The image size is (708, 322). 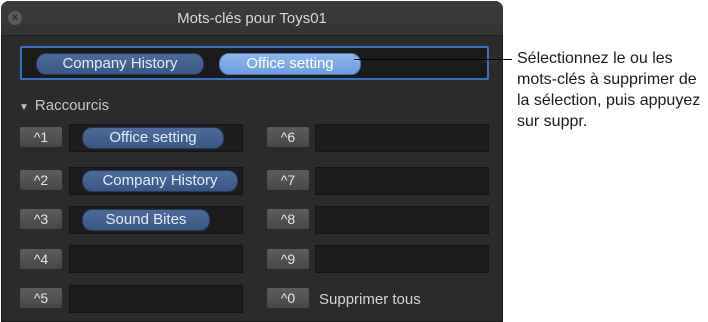 I want to click on disclosure-triangle-icon: ▼, so click(x=24, y=107).